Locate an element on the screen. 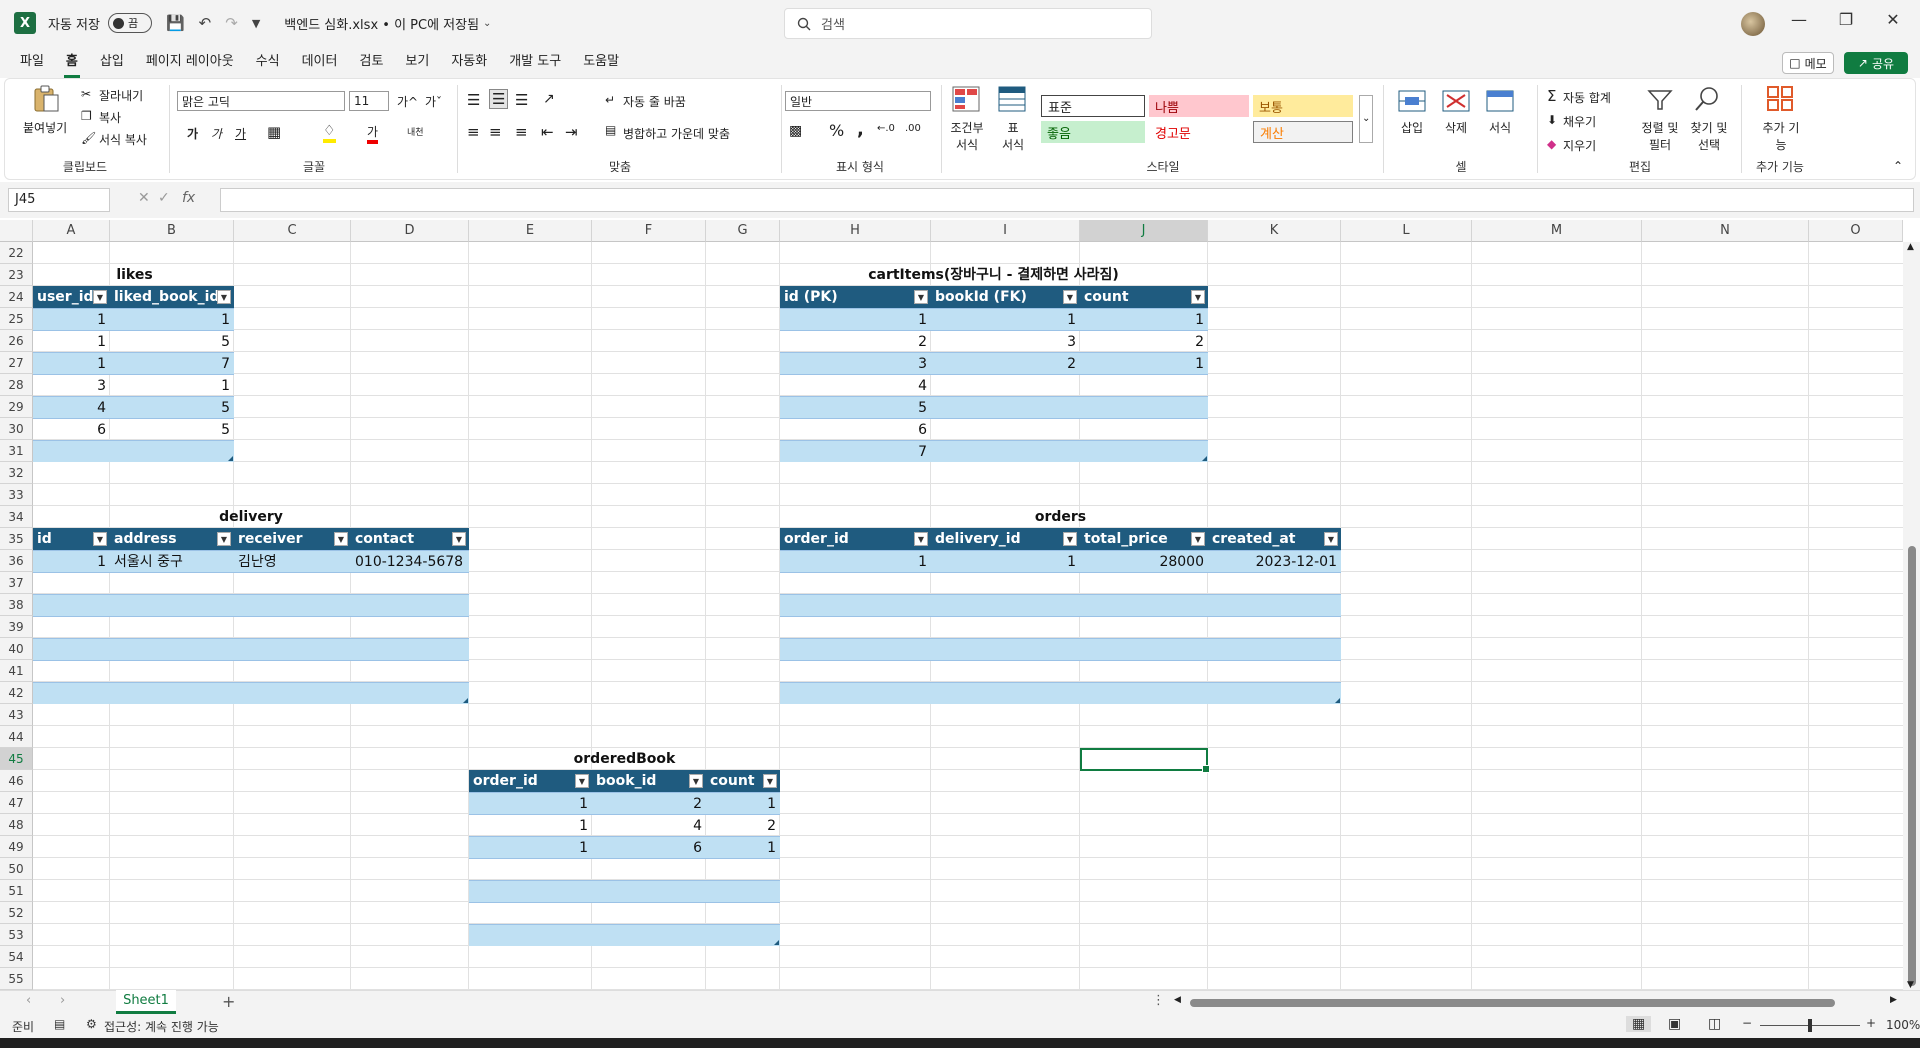  paste-button: 붙여넣기 is located at coordinates (45, 127).